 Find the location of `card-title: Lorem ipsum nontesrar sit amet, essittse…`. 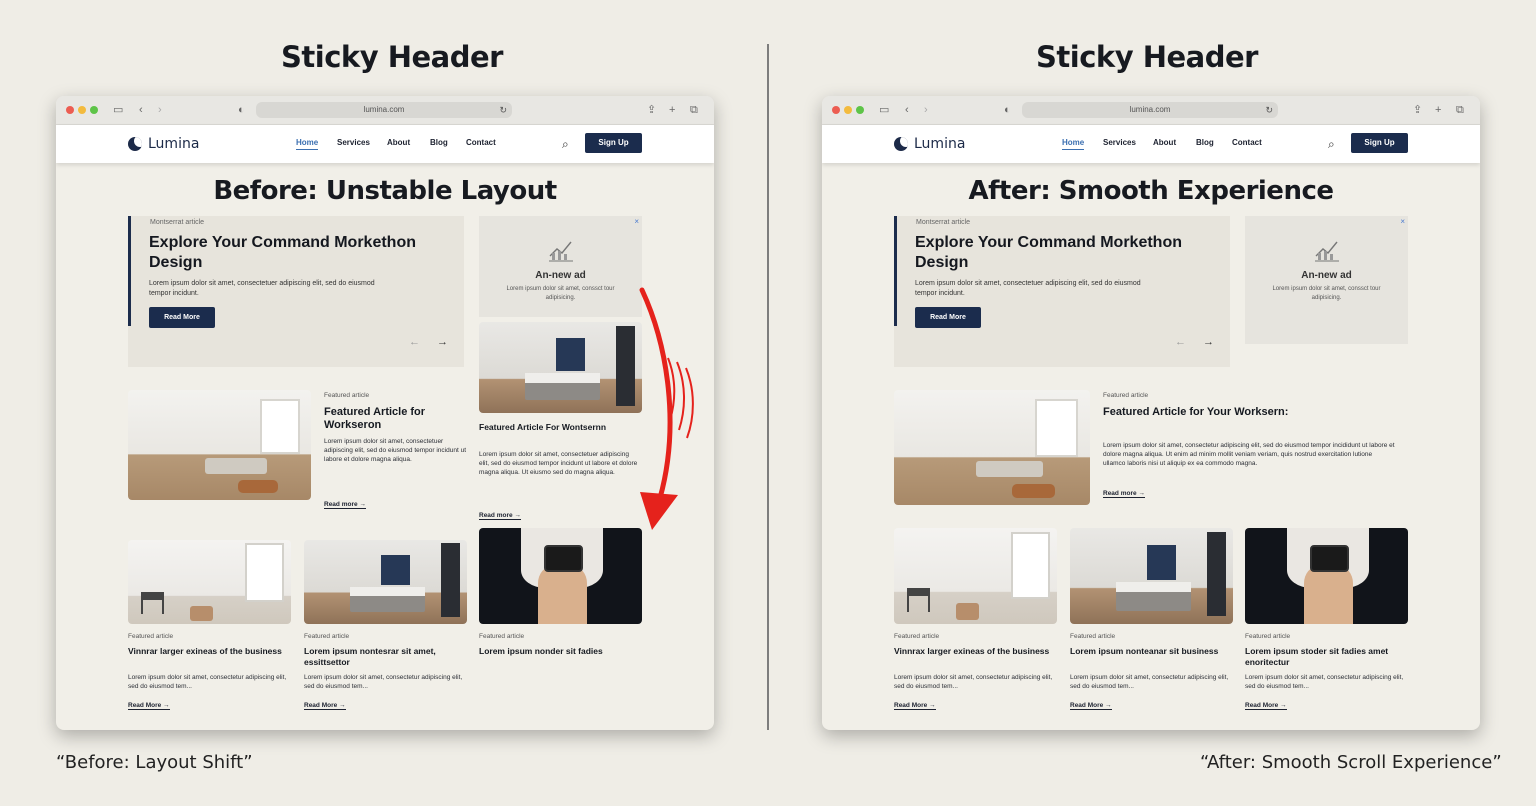

card-title: Lorem ipsum nontesrar sit amet, essittse… is located at coordinates (384, 657).